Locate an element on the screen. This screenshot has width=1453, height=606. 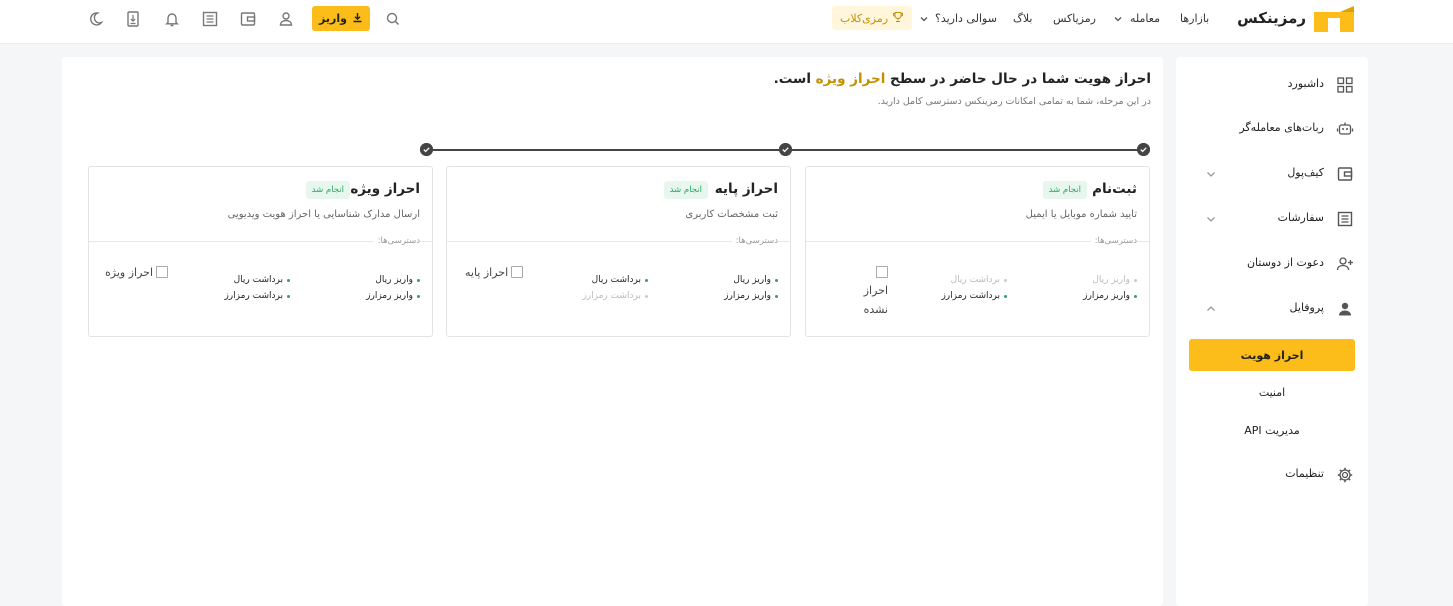
transfer-icon is located at coordinates (133, 19).